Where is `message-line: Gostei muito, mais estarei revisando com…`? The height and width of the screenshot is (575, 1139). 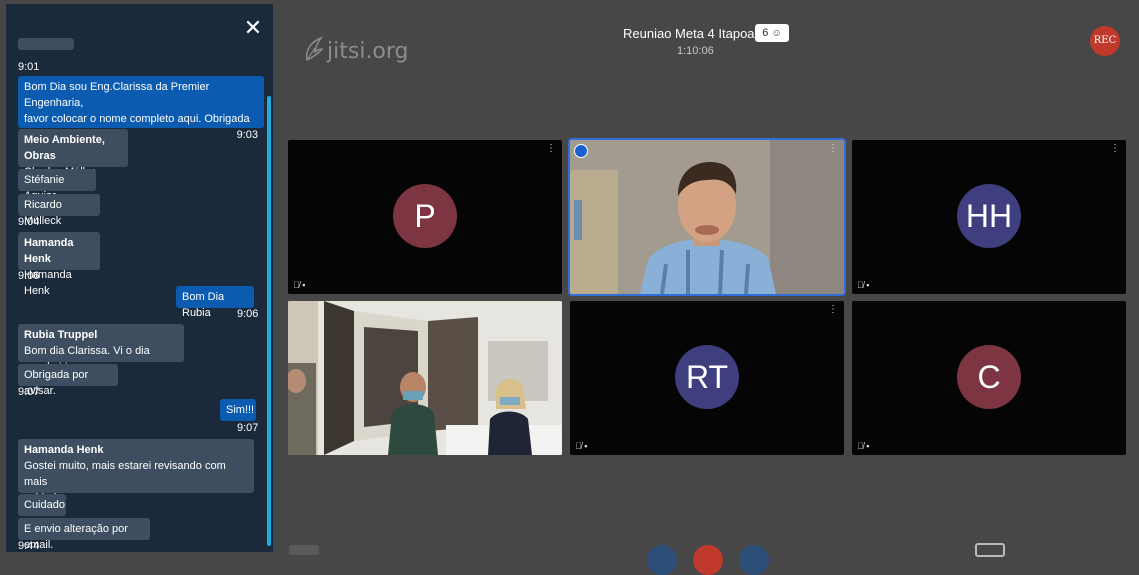
message-line: Gostei muito, mais estarei revisando com… is located at coordinates (125, 474).